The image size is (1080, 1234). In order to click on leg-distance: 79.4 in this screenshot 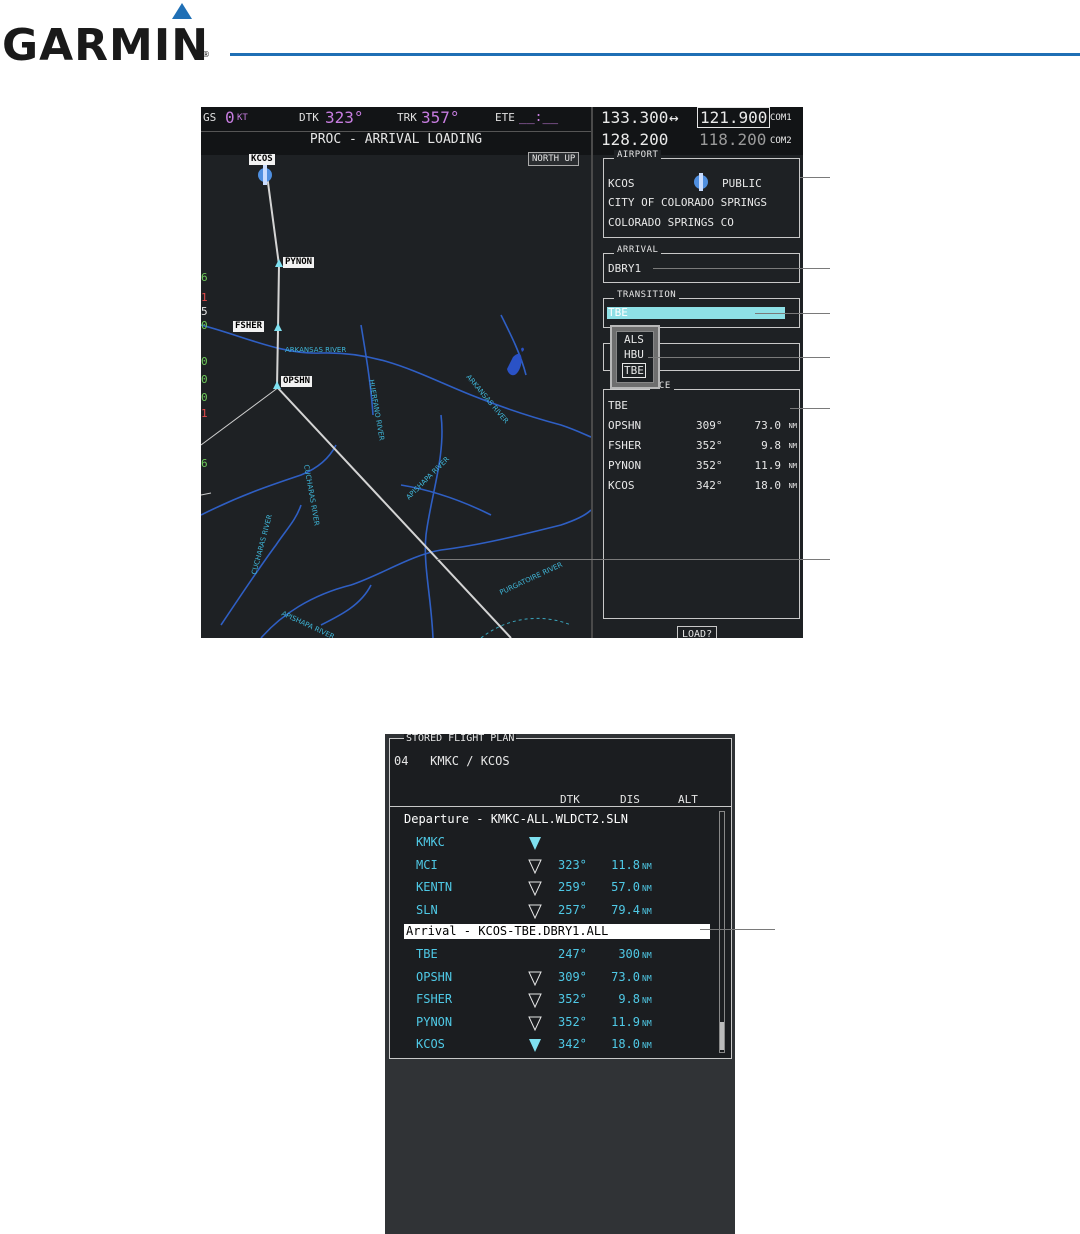, I will do `click(625, 909)`.